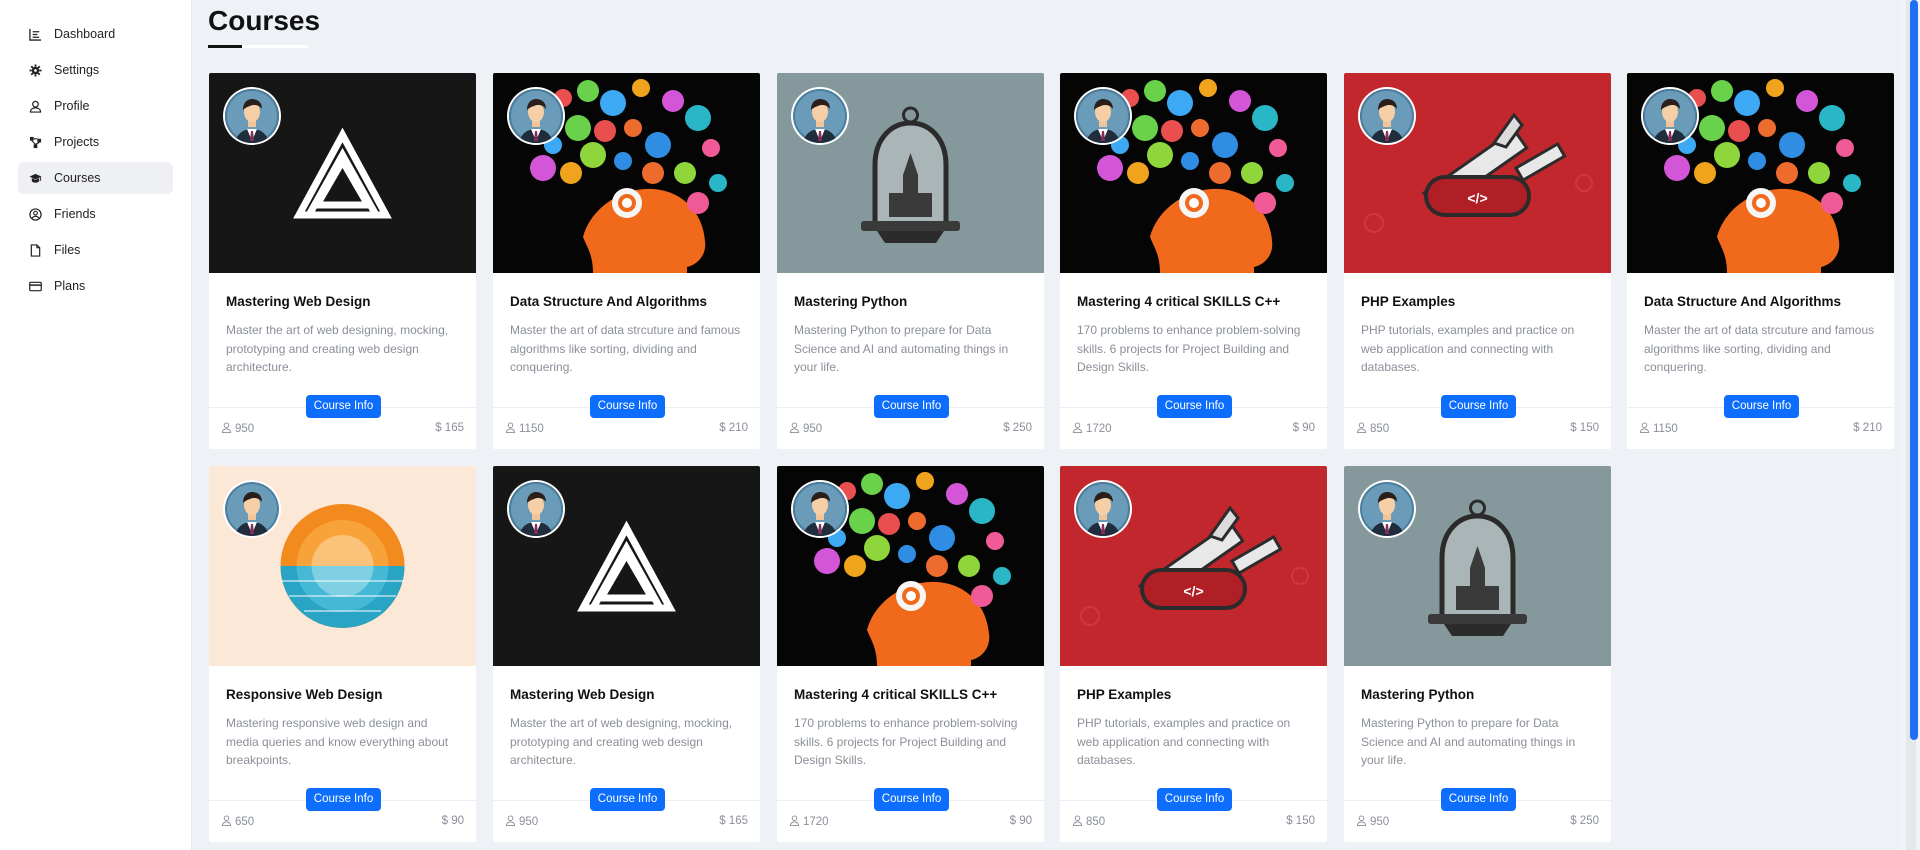 The width and height of the screenshot is (1920, 850). I want to click on sidebar-item-dashboard: Dashboard, so click(95, 34).